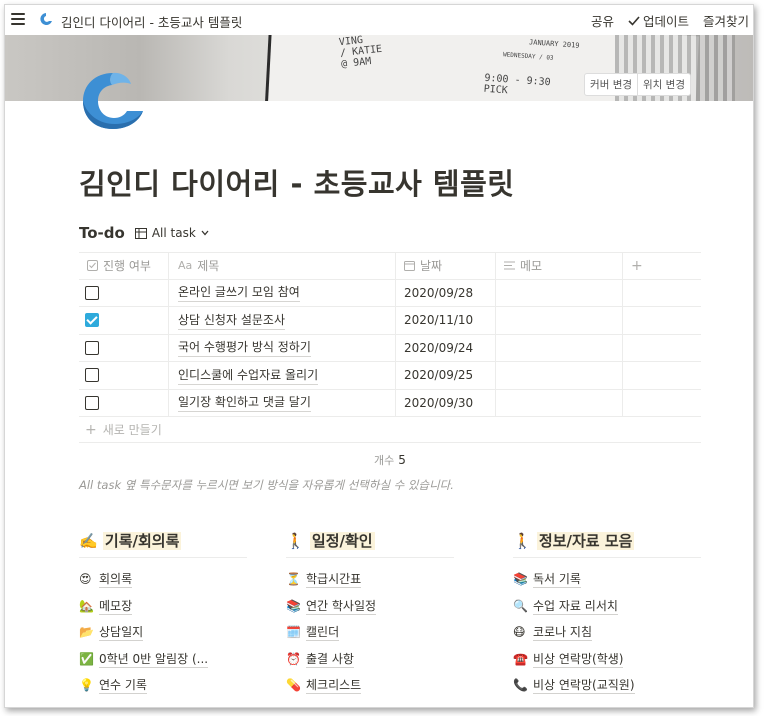 This screenshot has width=764, height=716. Describe the element at coordinates (116, 580) in the screenshot. I see `page-link-label: 회의록` at that location.